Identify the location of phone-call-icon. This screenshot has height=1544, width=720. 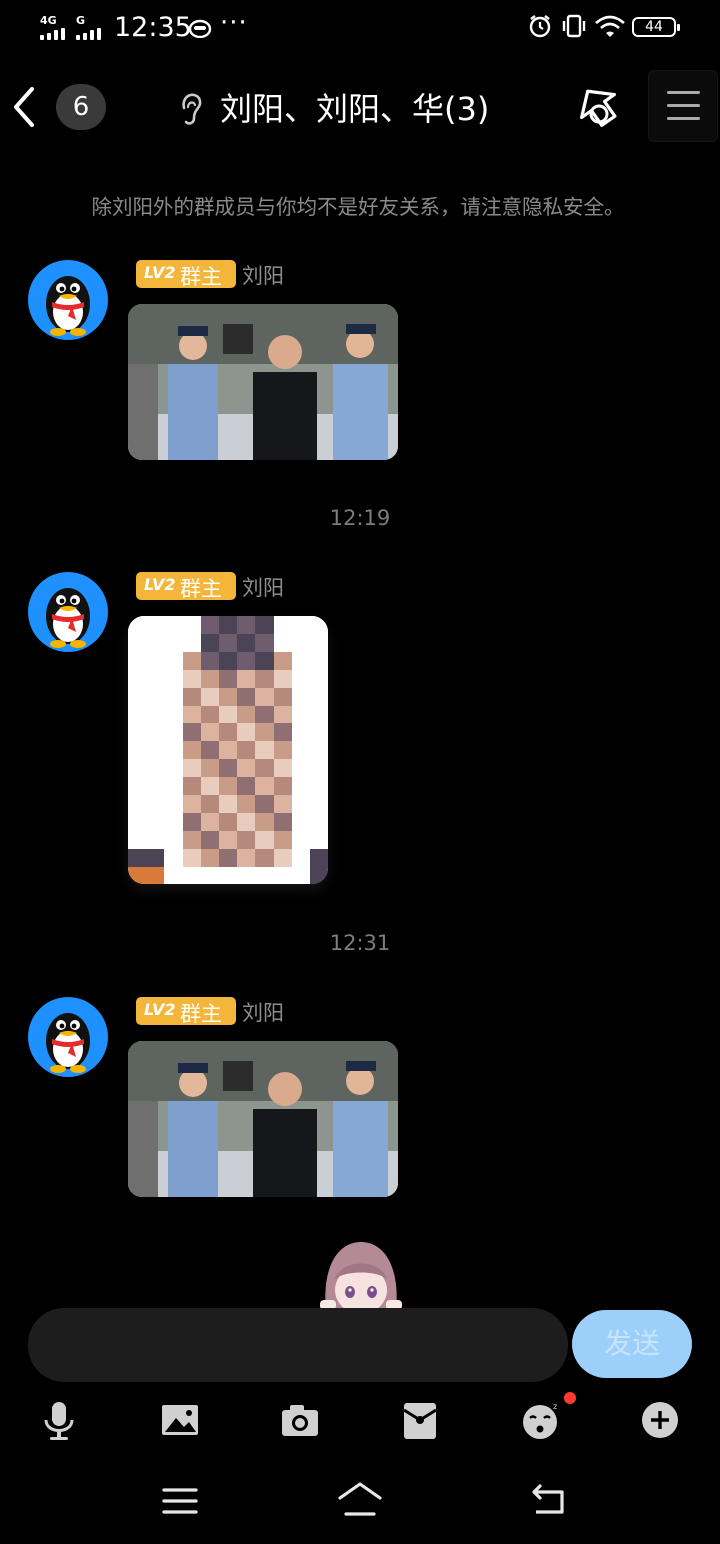
(598, 107).